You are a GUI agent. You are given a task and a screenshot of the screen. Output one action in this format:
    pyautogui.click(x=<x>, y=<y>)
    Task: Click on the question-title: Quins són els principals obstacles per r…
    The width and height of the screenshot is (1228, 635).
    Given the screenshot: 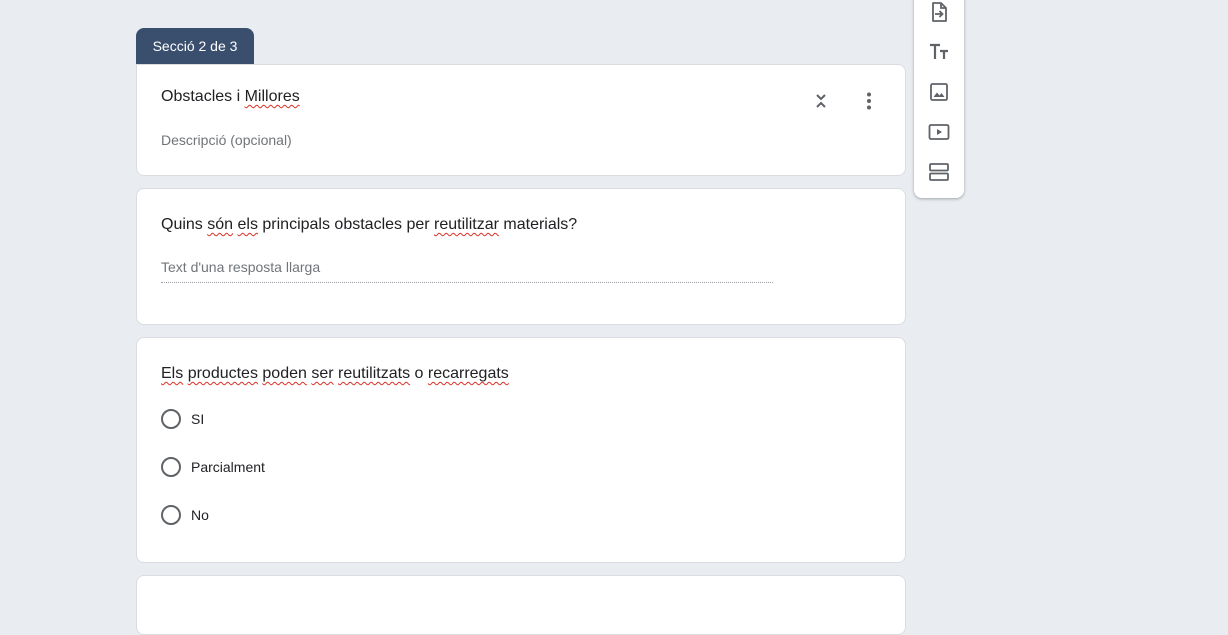 What is the action you would take?
    pyautogui.click(x=369, y=224)
    